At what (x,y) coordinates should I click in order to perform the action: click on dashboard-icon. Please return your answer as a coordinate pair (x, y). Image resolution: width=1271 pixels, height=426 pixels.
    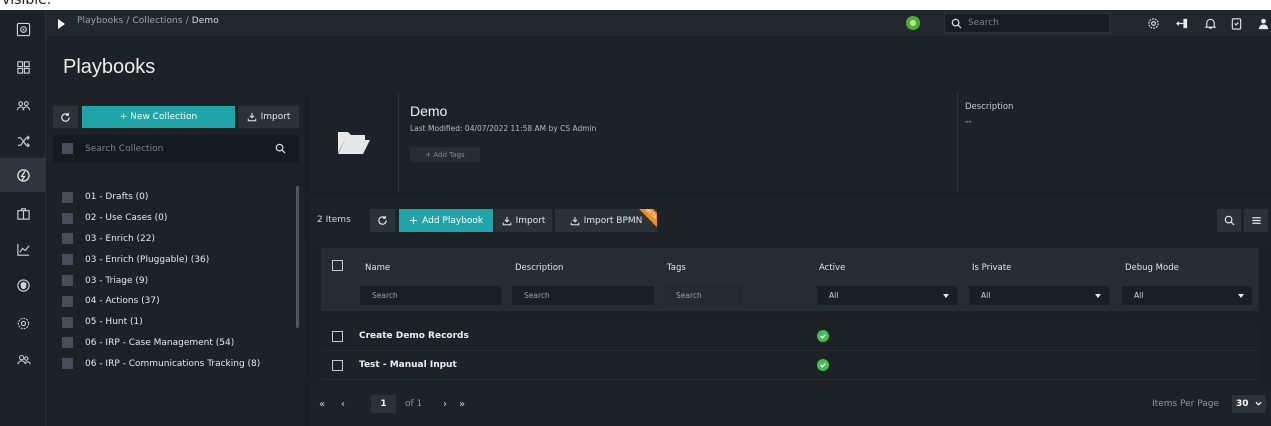
    Looking at the image, I should click on (23, 29).